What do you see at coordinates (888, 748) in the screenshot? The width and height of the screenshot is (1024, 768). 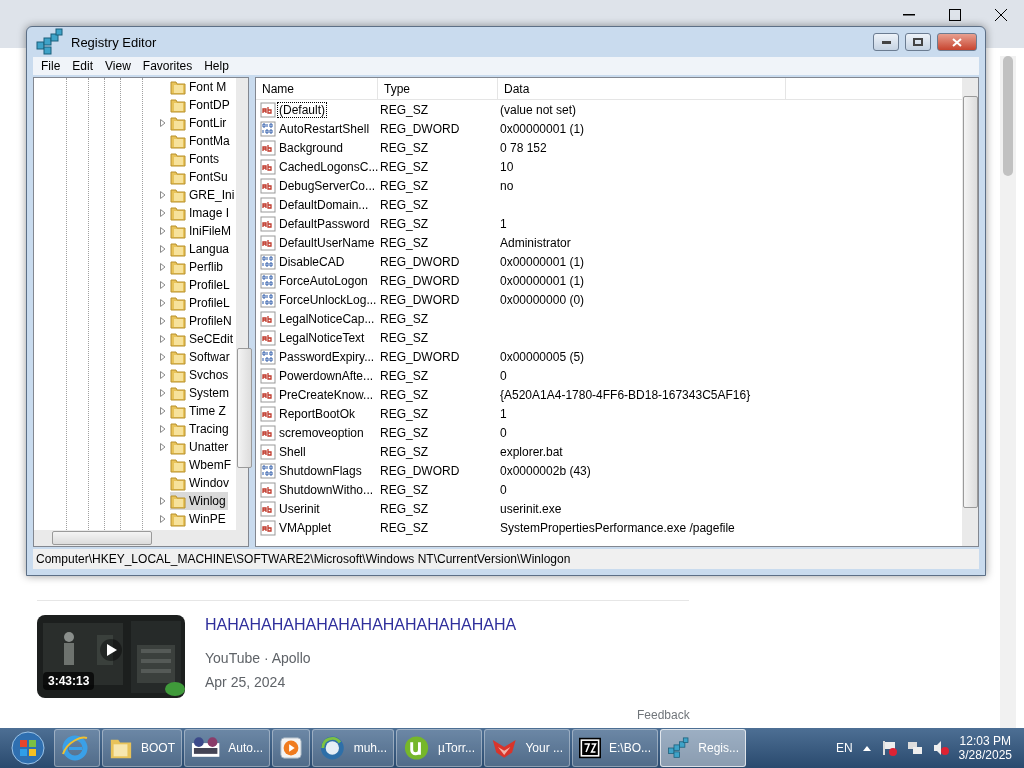 I see `flag-icon` at bounding box center [888, 748].